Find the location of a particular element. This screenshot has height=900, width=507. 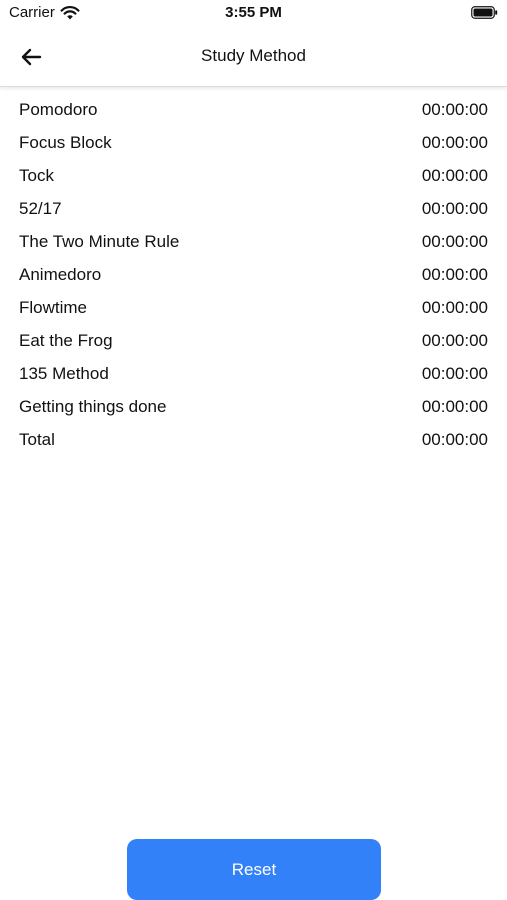

total-label: Total is located at coordinates (37, 439).